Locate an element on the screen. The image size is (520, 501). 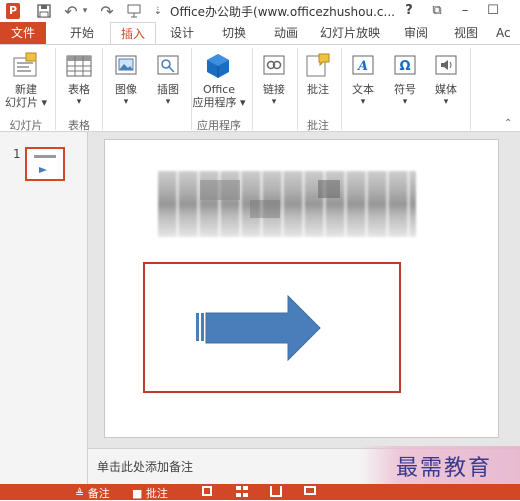
tab-design: 设计 is located at coordinates (182, 33).